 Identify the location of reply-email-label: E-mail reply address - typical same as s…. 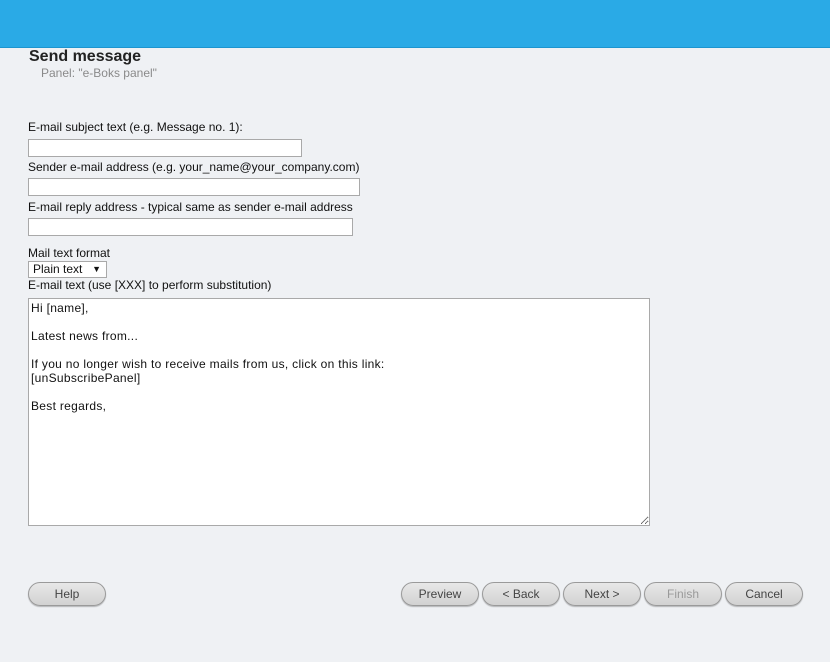
(190, 207).